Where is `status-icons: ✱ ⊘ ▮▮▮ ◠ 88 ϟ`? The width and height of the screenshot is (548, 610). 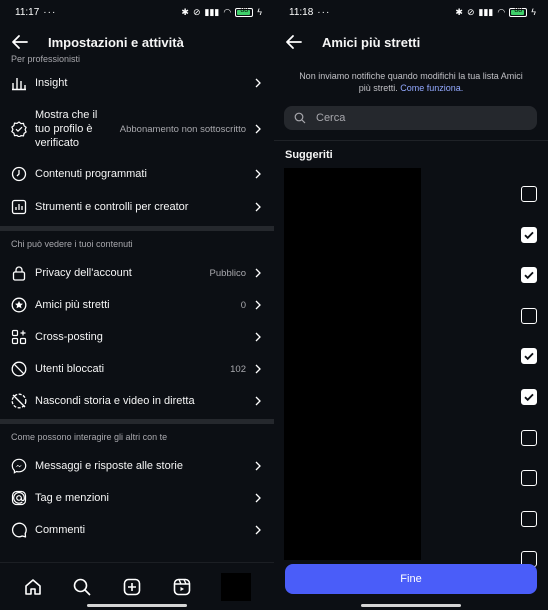 status-icons: ✱ ⊘ ▮▮▮ ◠ 88 ϟ is located at coordinates (495, 12).